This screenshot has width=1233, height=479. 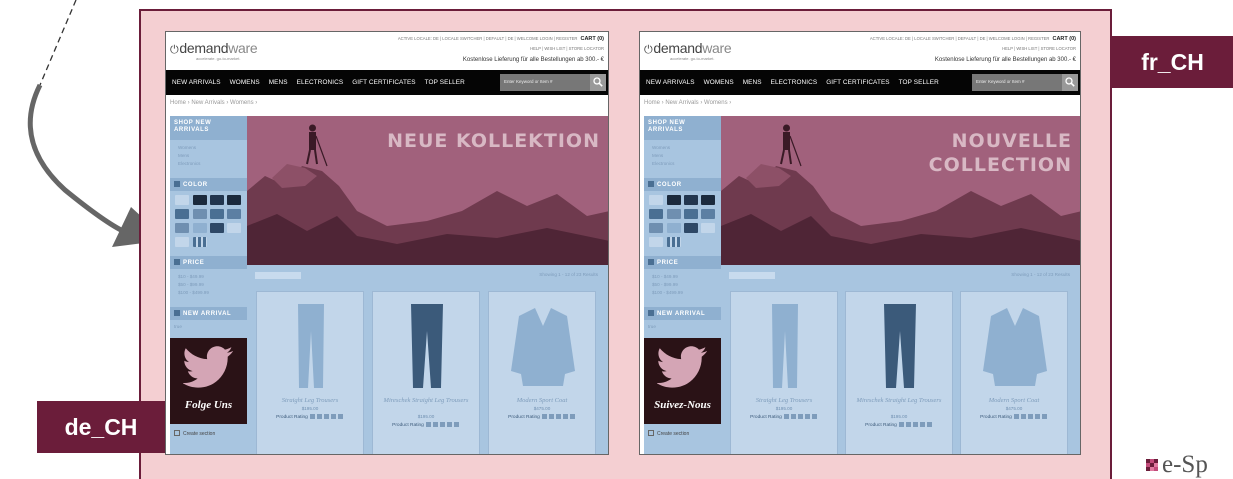 What do you see at coordinates (427, 190) in the screenshot?
I see `hero-banner: NEUE KOLLEKTION` at bounding box center [427, 190].